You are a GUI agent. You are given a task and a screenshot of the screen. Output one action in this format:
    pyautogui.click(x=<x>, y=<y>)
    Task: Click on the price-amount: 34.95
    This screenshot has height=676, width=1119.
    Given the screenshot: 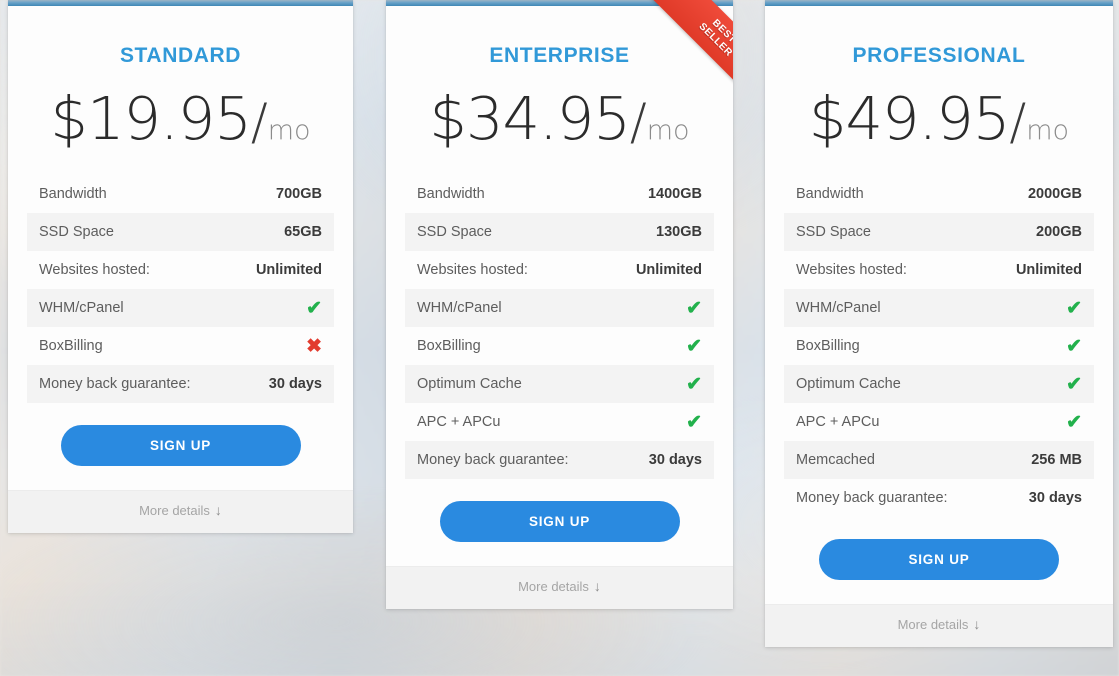 What is the action you would take?
    pyautogui.click(x=548, y=118)
    